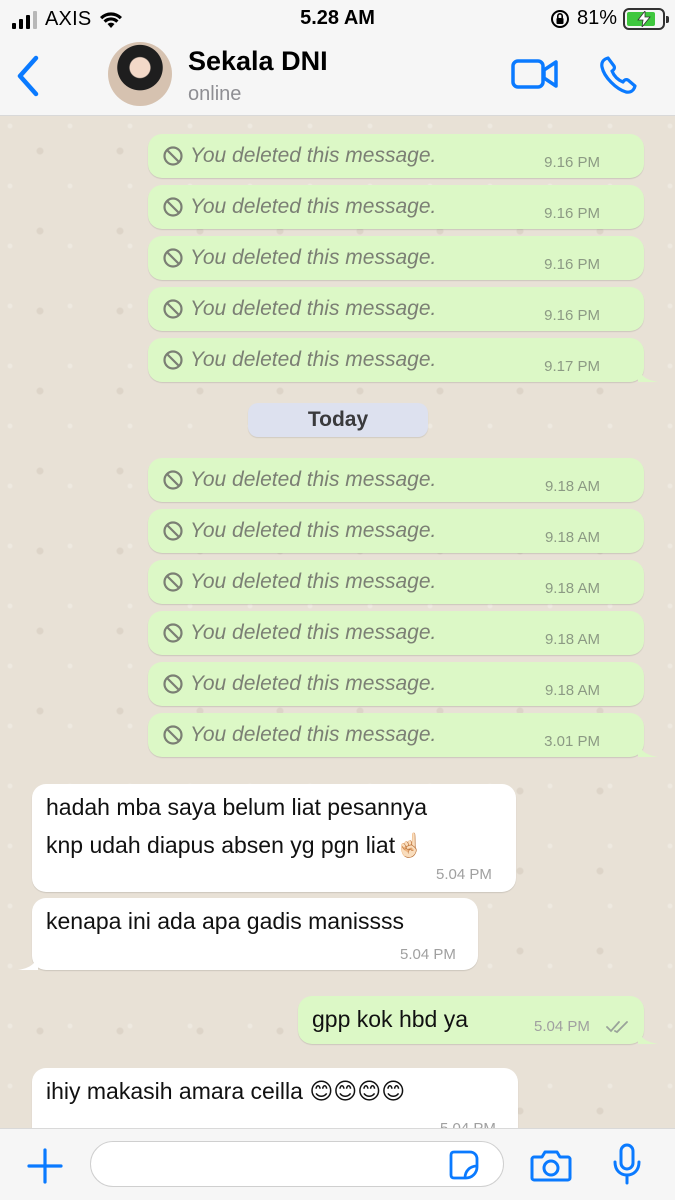  I want to click on message-text: ihiy makasih amara ceilla 😊😊😊😊, so click(226, 1091).